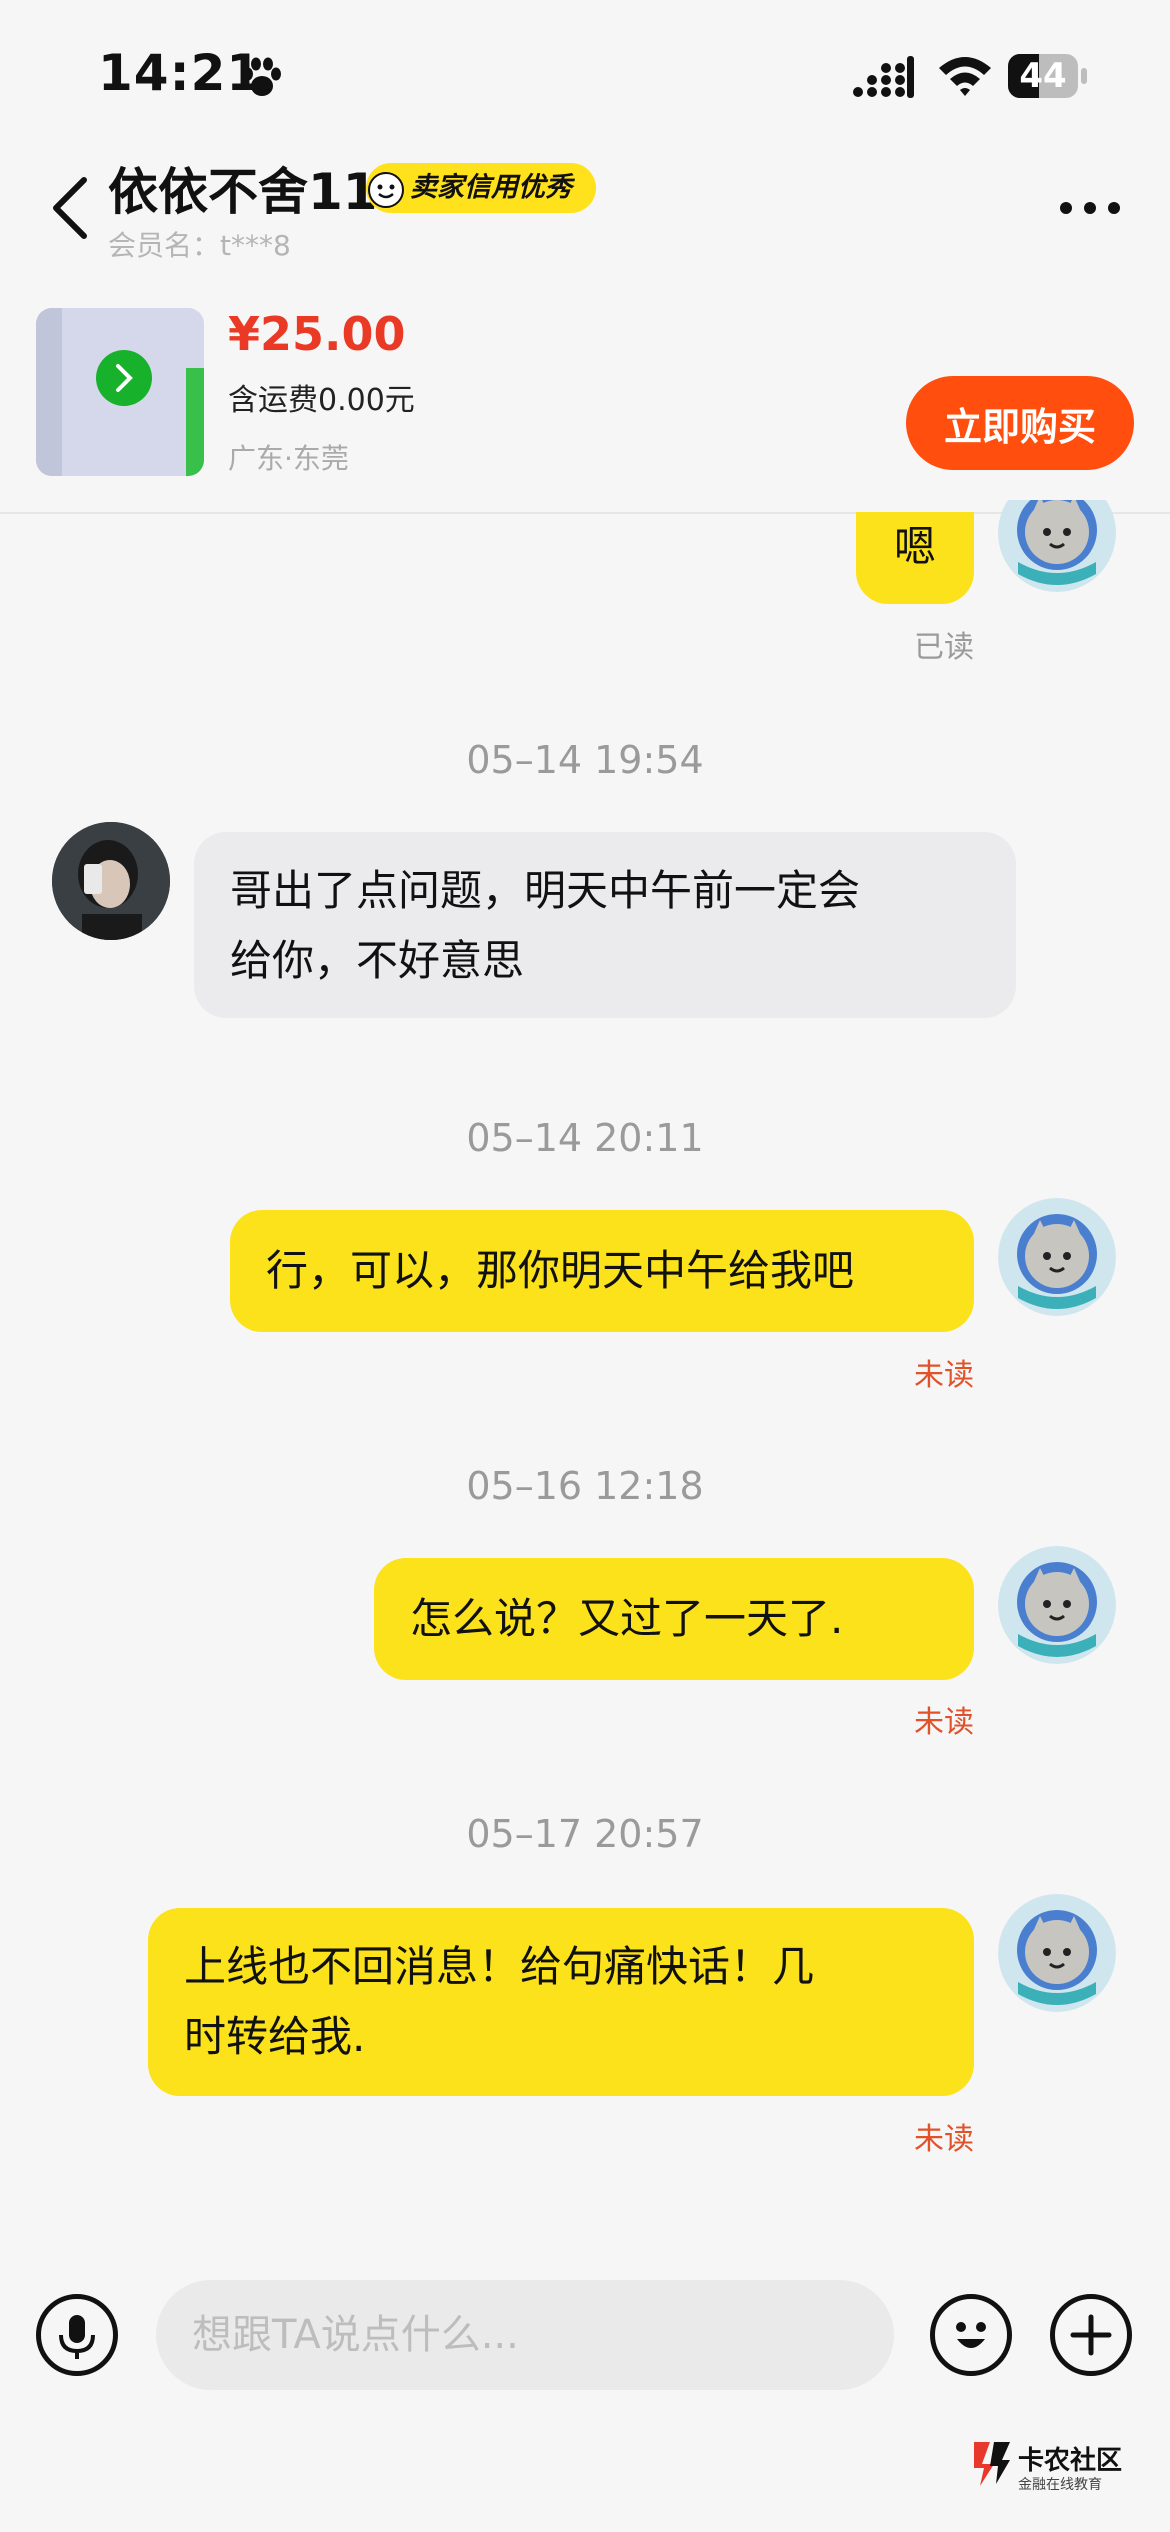 This screenshot has height=2532, width=1170. I want to click on message-bubble-mine: 行，可以，那你明天中午给我吧, so click(602, 1271).